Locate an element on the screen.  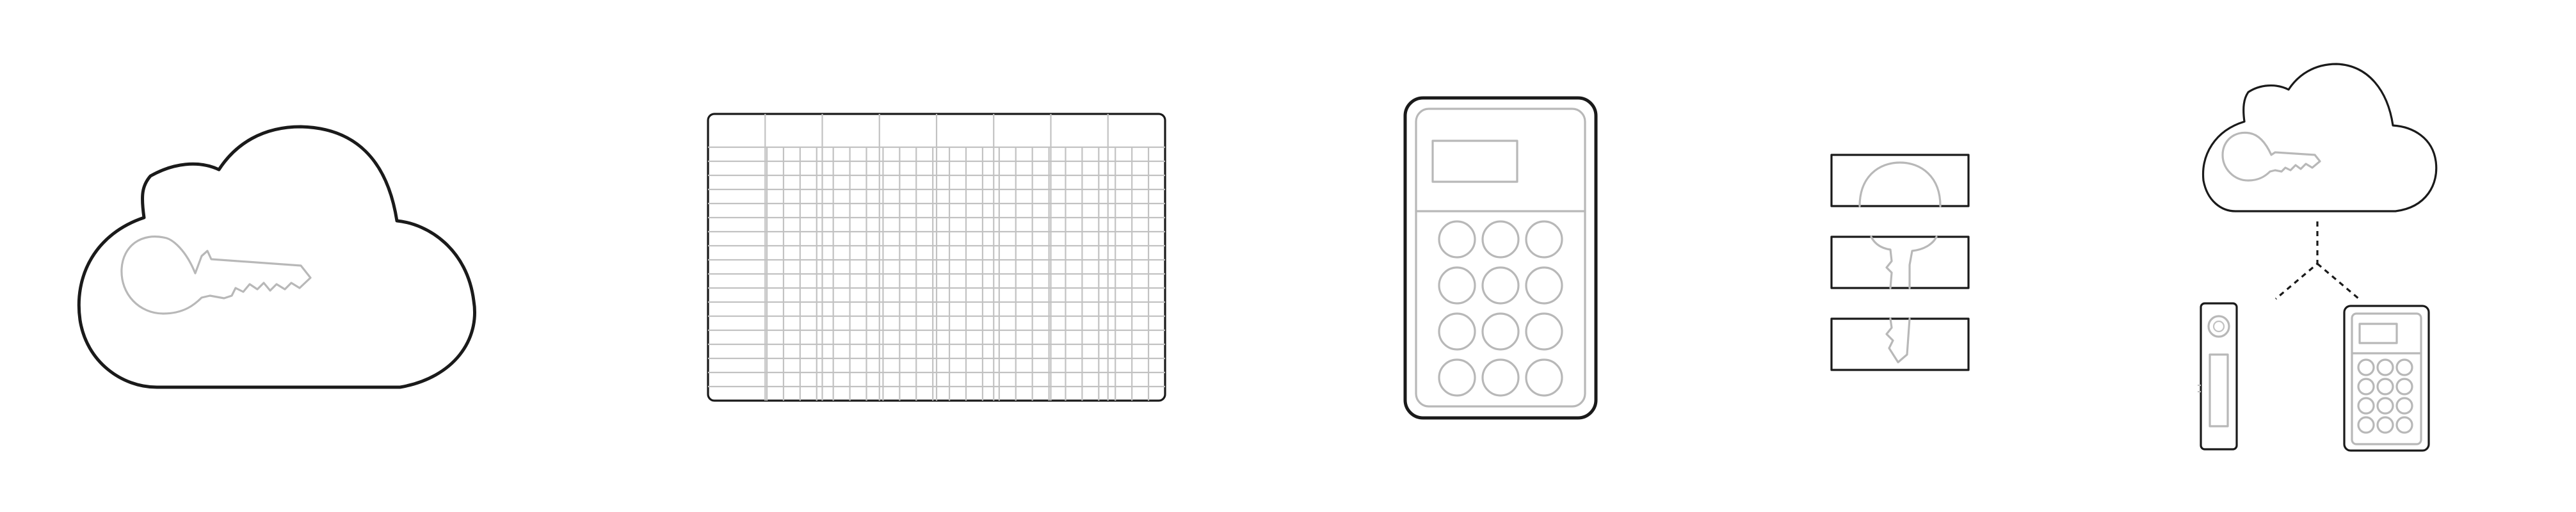
cloud-key-icon is located at coordinates (276, 257).